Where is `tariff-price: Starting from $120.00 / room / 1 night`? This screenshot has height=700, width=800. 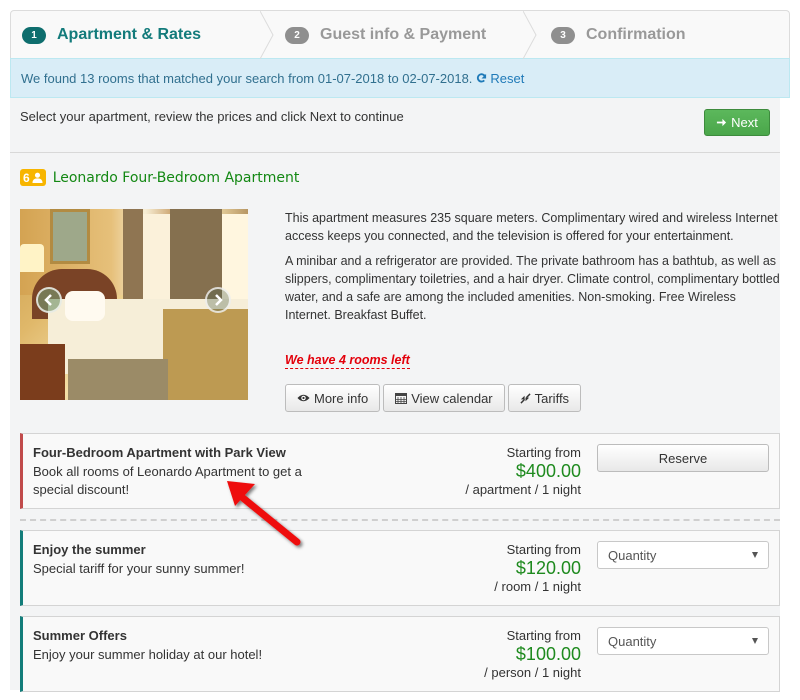 tariff-price: Starting from $120.00 / room / 1 night is located at coordinates (537, 568).